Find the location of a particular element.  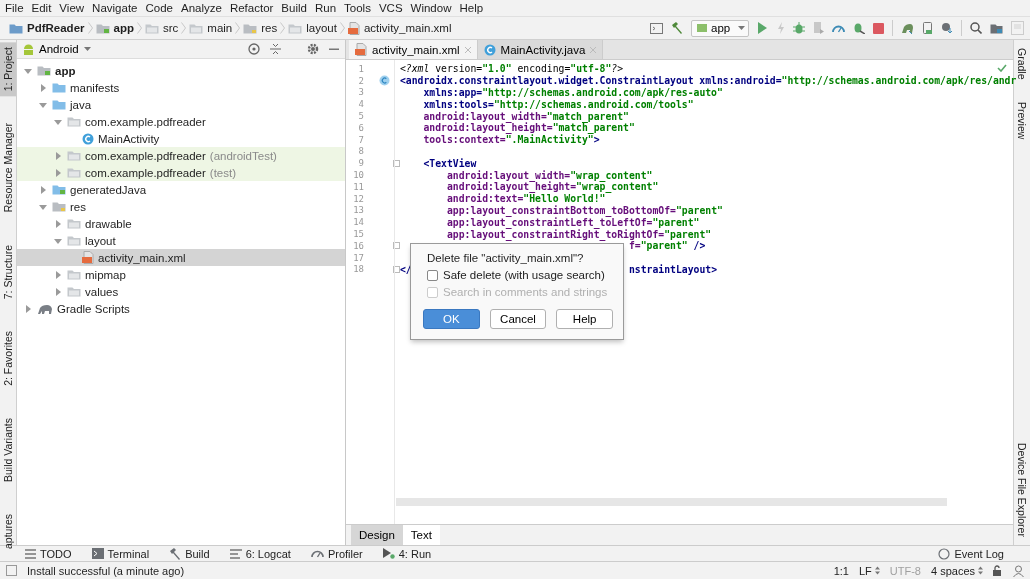

minimize-icon is located at coordinates (334, 49).